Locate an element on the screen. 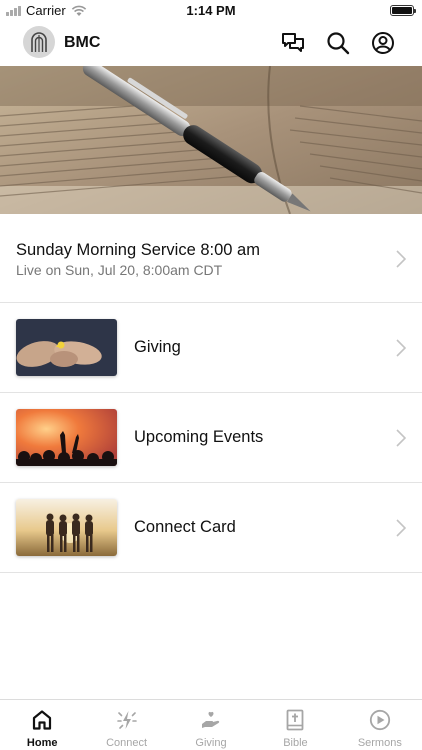 The width and height of the screenshot is (422, 750). giving-icon is located at coordinates (211, 719).